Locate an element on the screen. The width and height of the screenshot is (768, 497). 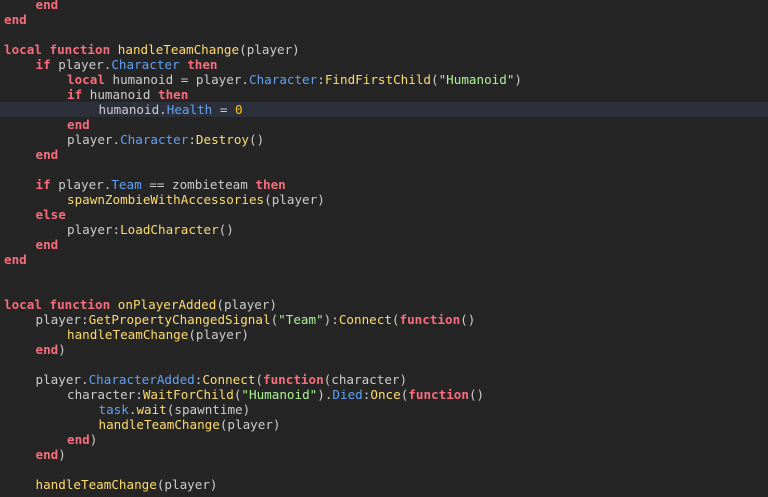
code-token: 0 is located at coordinates (239, 109).